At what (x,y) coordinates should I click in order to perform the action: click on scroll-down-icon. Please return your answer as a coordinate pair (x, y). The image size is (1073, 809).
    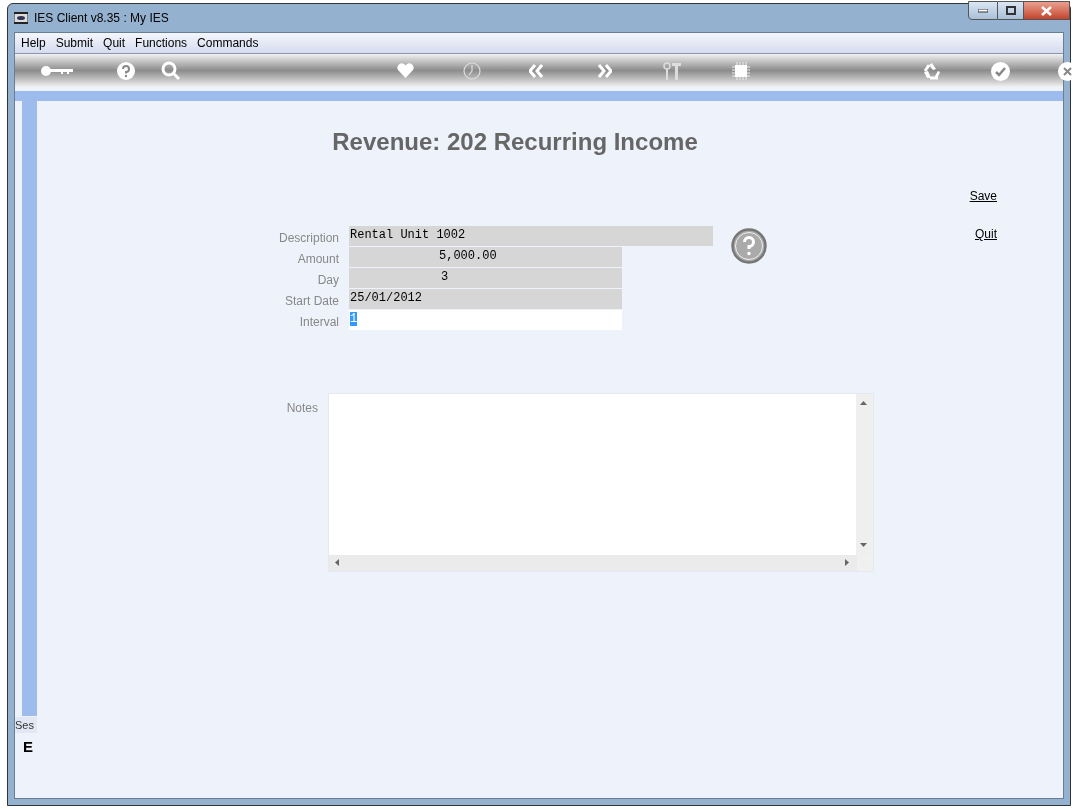
    Looking at the image, I should click on (863, 545).